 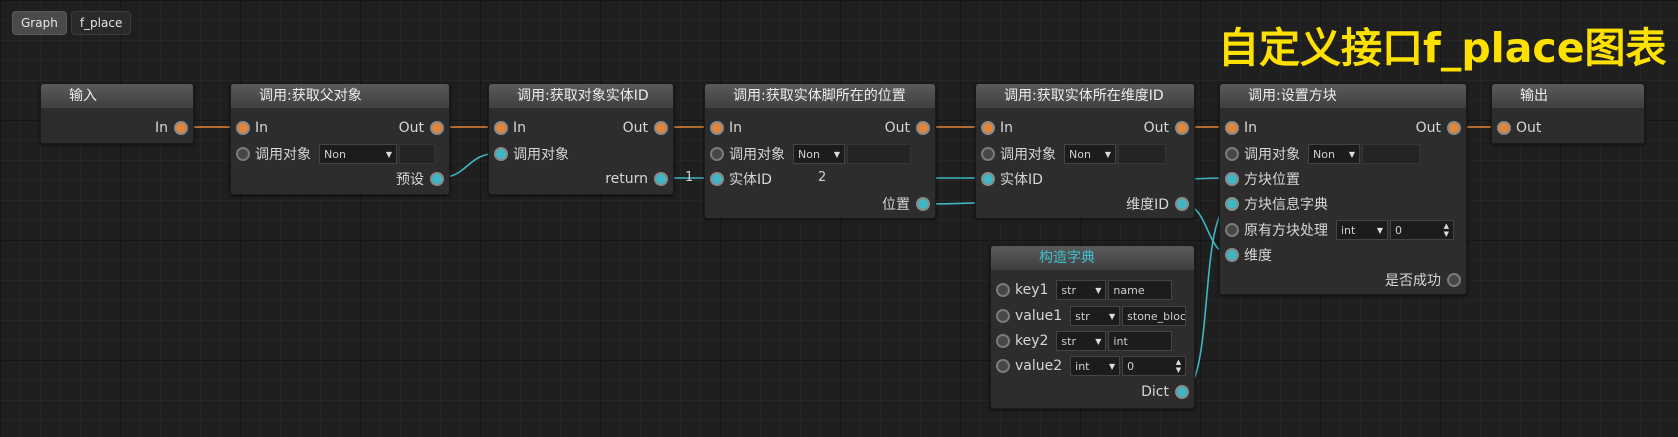 I want to click on breadcrumb-graph: Graph, so click(x=39, y=23).